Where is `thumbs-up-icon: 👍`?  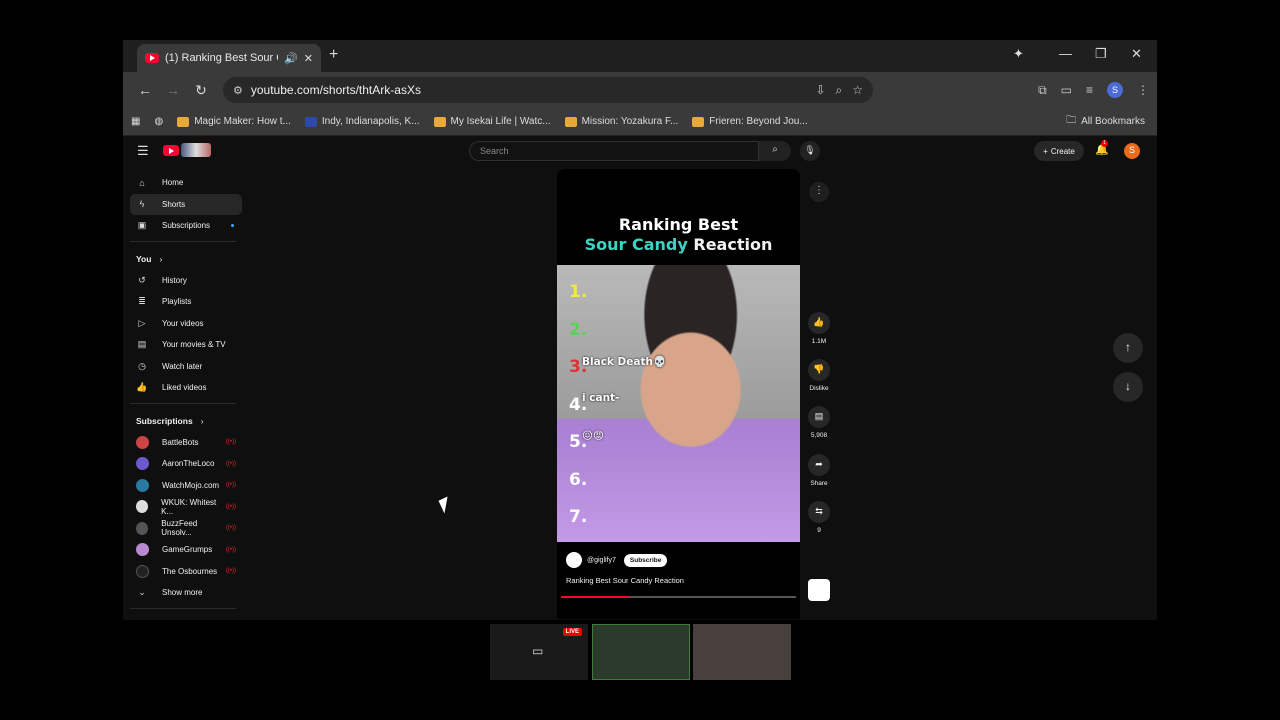
thumbs-up-icon: 👍 is located at coordinates (142, 387).